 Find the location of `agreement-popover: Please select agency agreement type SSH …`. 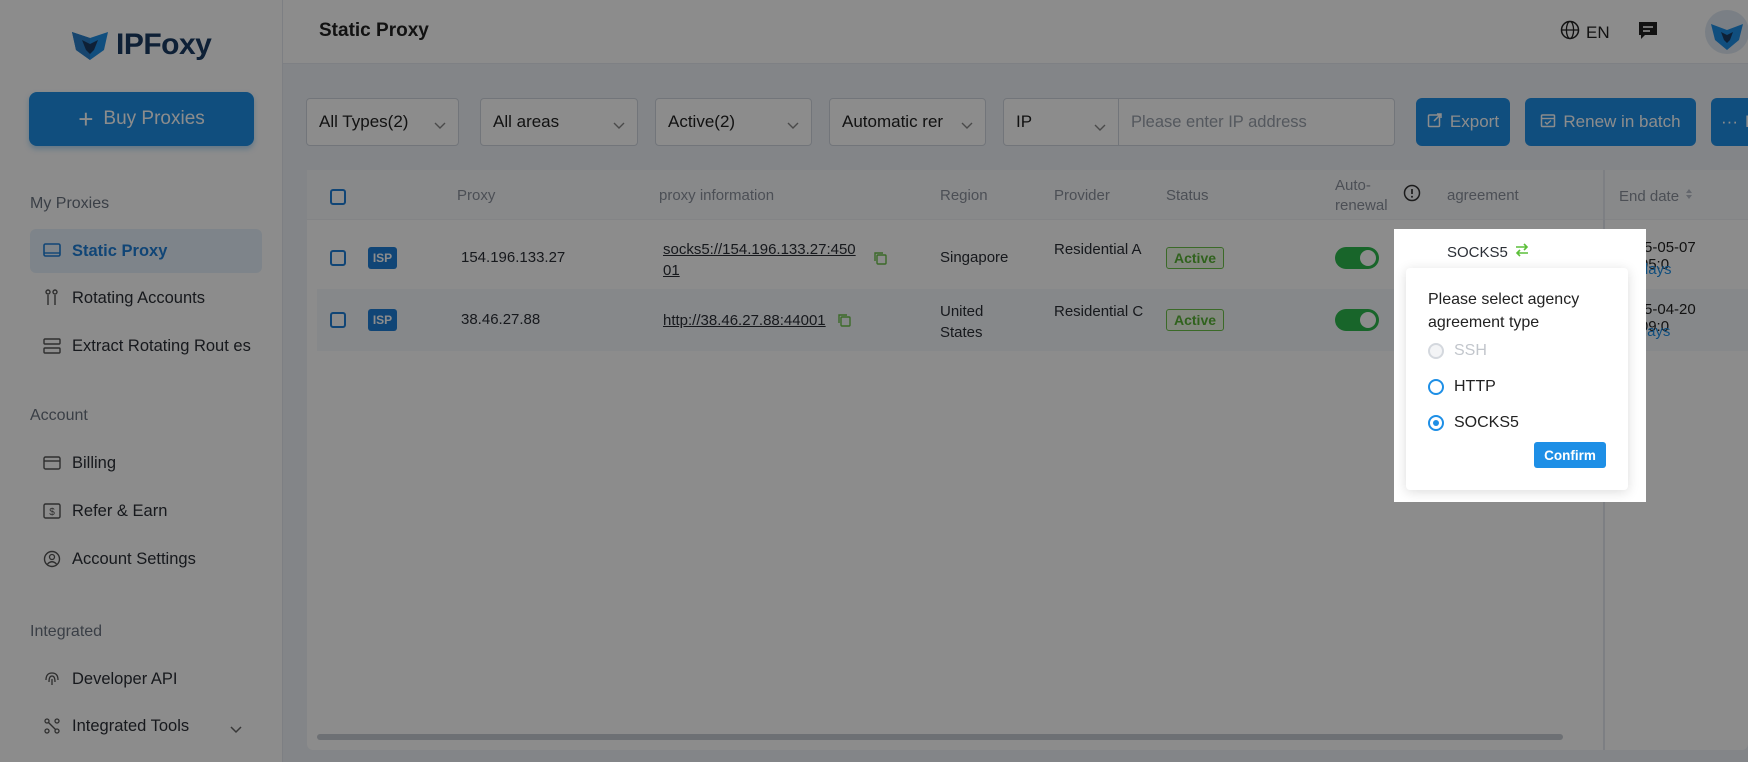

agreement-popover: Please select agency agreement type SSH … is located at coordinates (1517, 379).